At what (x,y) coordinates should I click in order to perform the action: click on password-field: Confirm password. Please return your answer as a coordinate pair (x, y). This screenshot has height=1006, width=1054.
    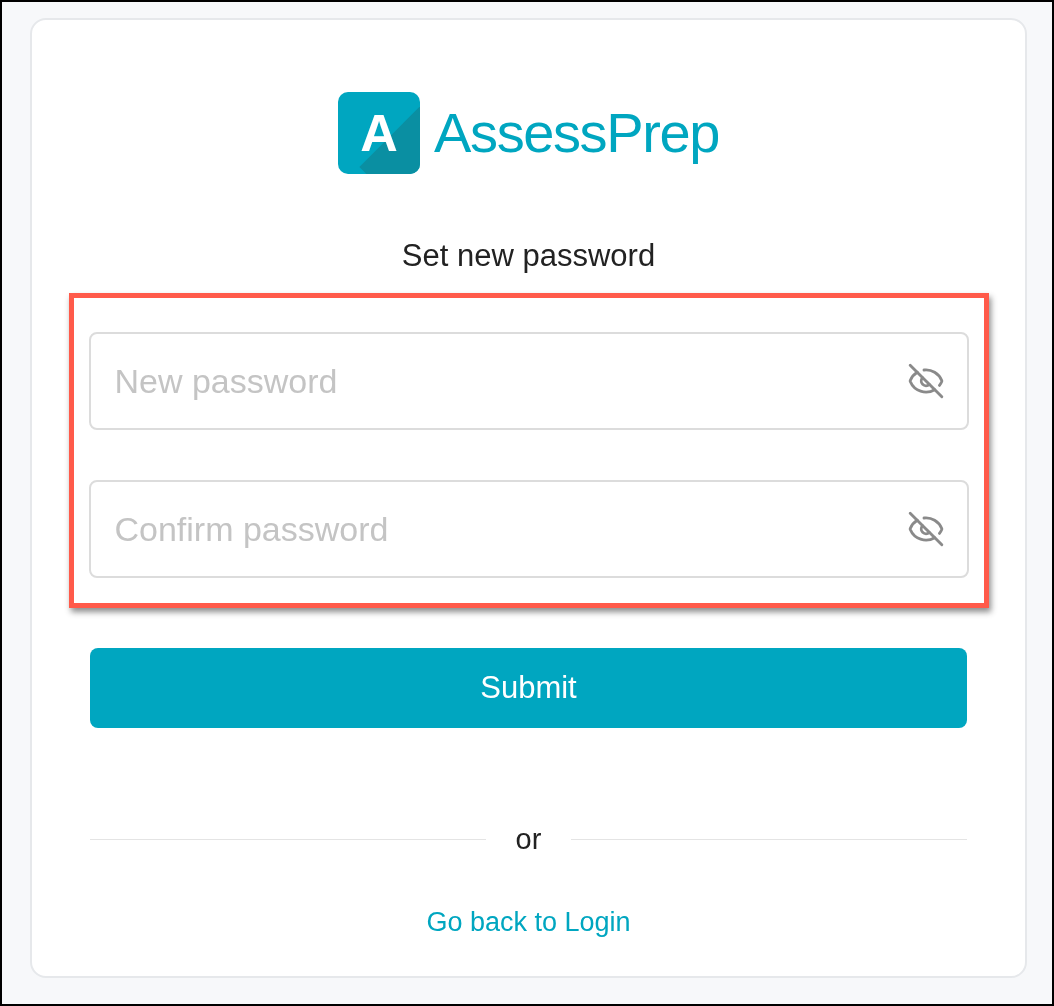
    Looking at the image, I should click on (528, 529).